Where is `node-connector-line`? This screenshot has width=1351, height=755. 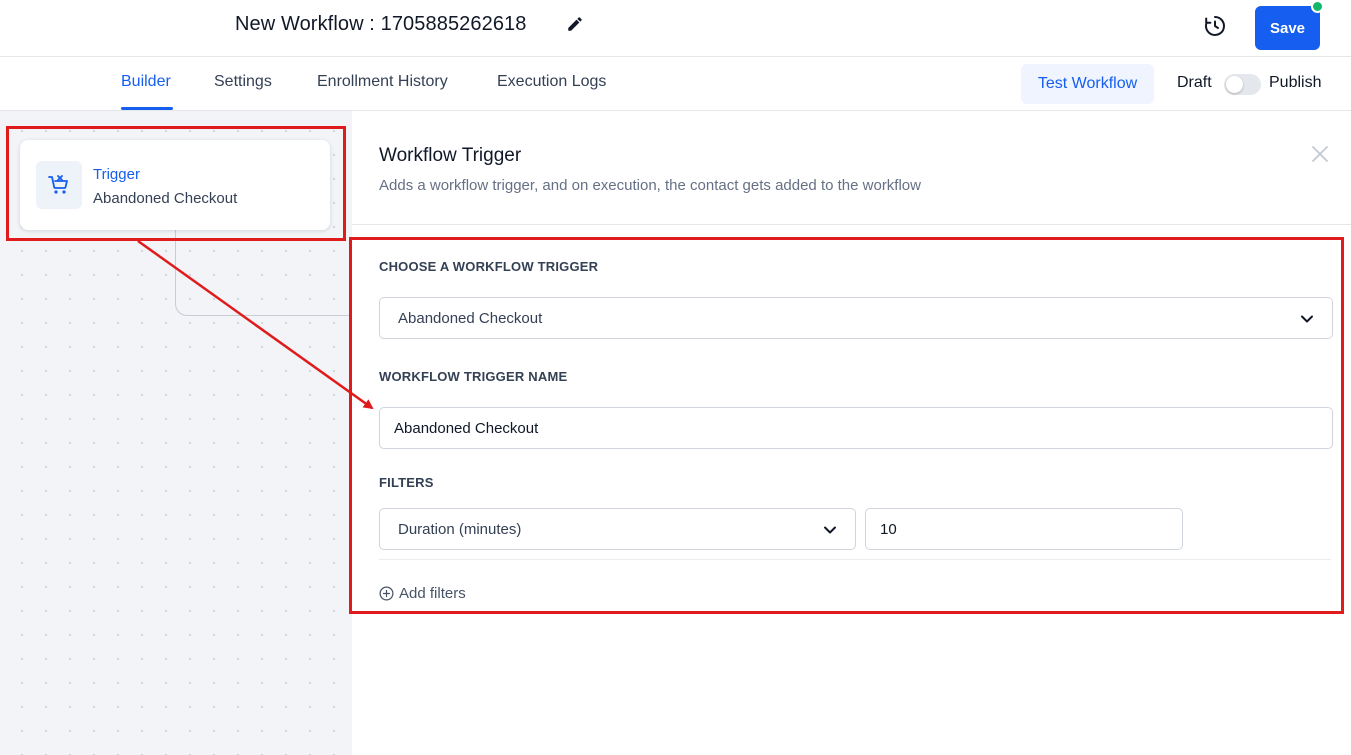
node-connector-line is located at coordinates (265, 273).